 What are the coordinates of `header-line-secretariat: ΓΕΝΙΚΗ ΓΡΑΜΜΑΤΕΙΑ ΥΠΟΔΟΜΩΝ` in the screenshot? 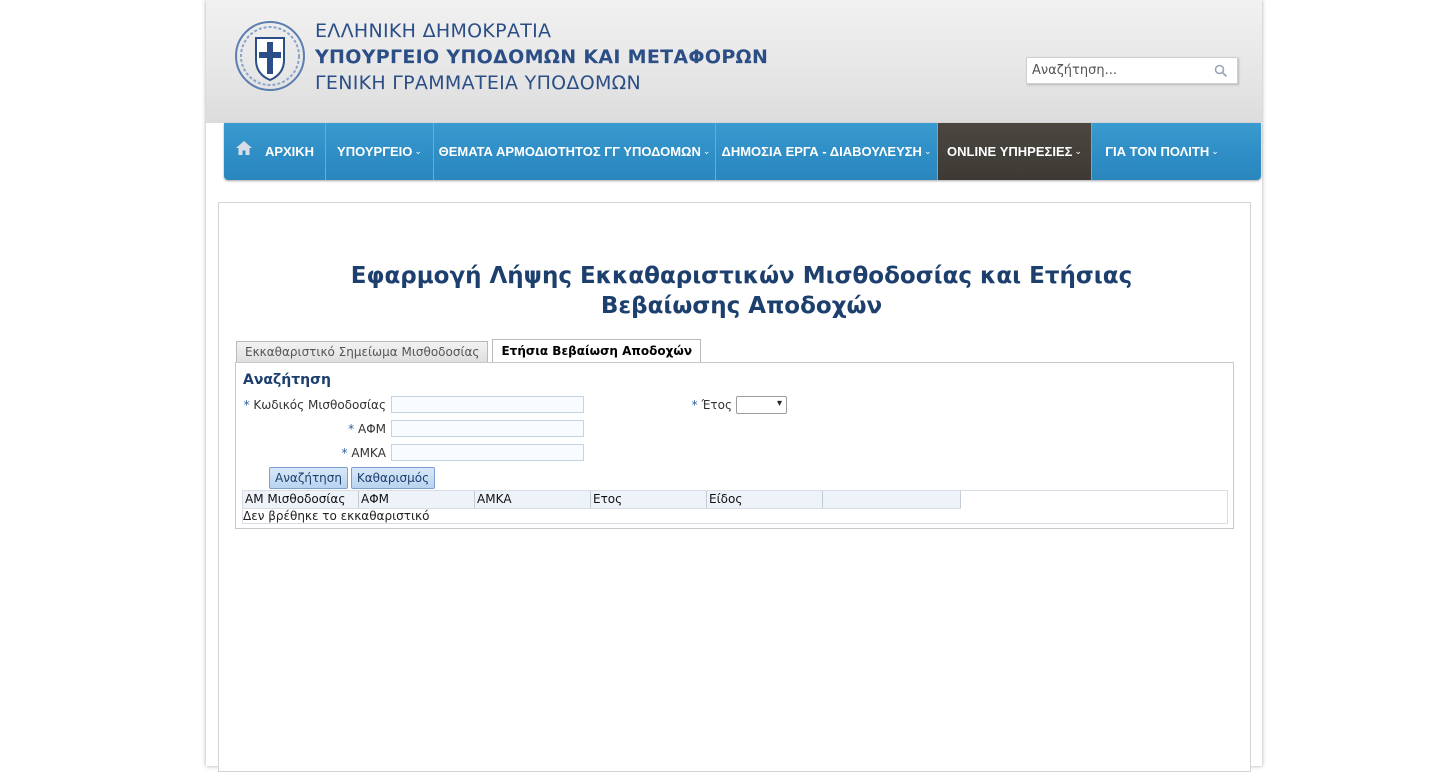 It's located at (478, 83).